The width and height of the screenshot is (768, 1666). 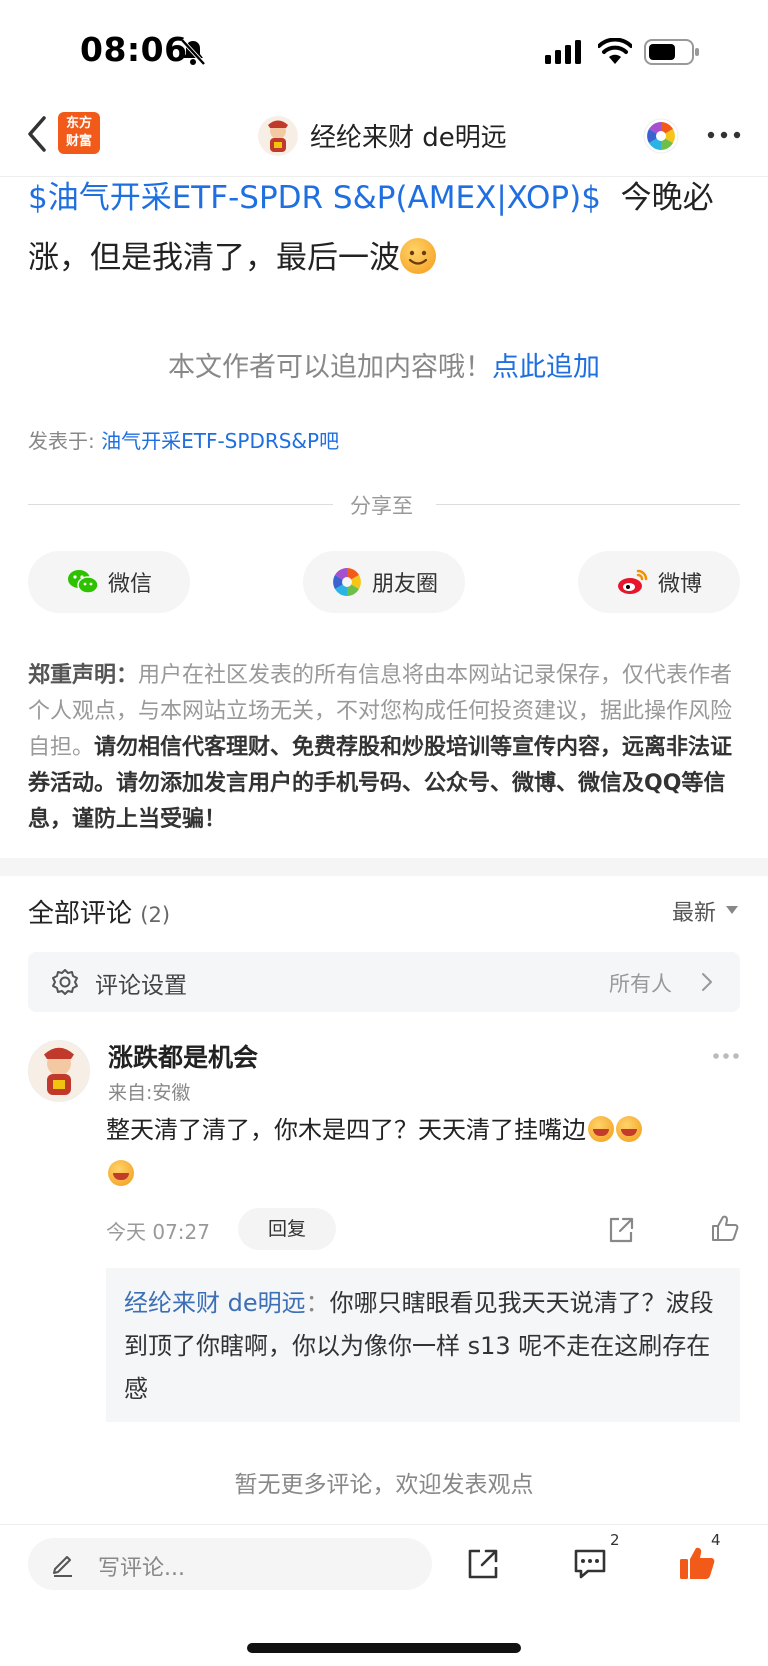 What do you see at coordinates (384, 1485) in the screenshot?
I see `no-more-comments: 暂无更多评论，欢迎发表观点` at bounding box center [384, 1485].